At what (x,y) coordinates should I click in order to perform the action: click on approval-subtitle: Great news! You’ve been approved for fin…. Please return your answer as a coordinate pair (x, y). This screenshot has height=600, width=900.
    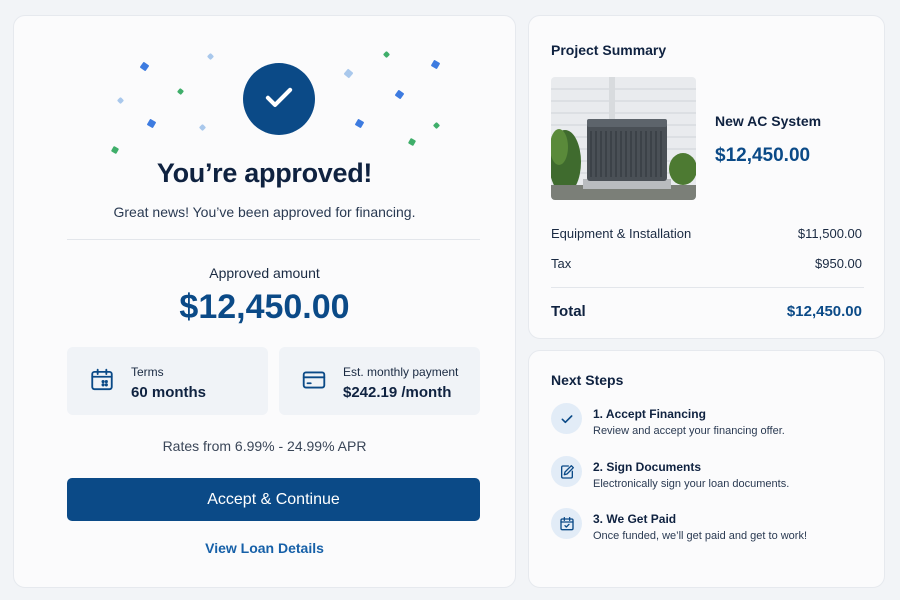
    Looking at the image, I should click on (264, 212).